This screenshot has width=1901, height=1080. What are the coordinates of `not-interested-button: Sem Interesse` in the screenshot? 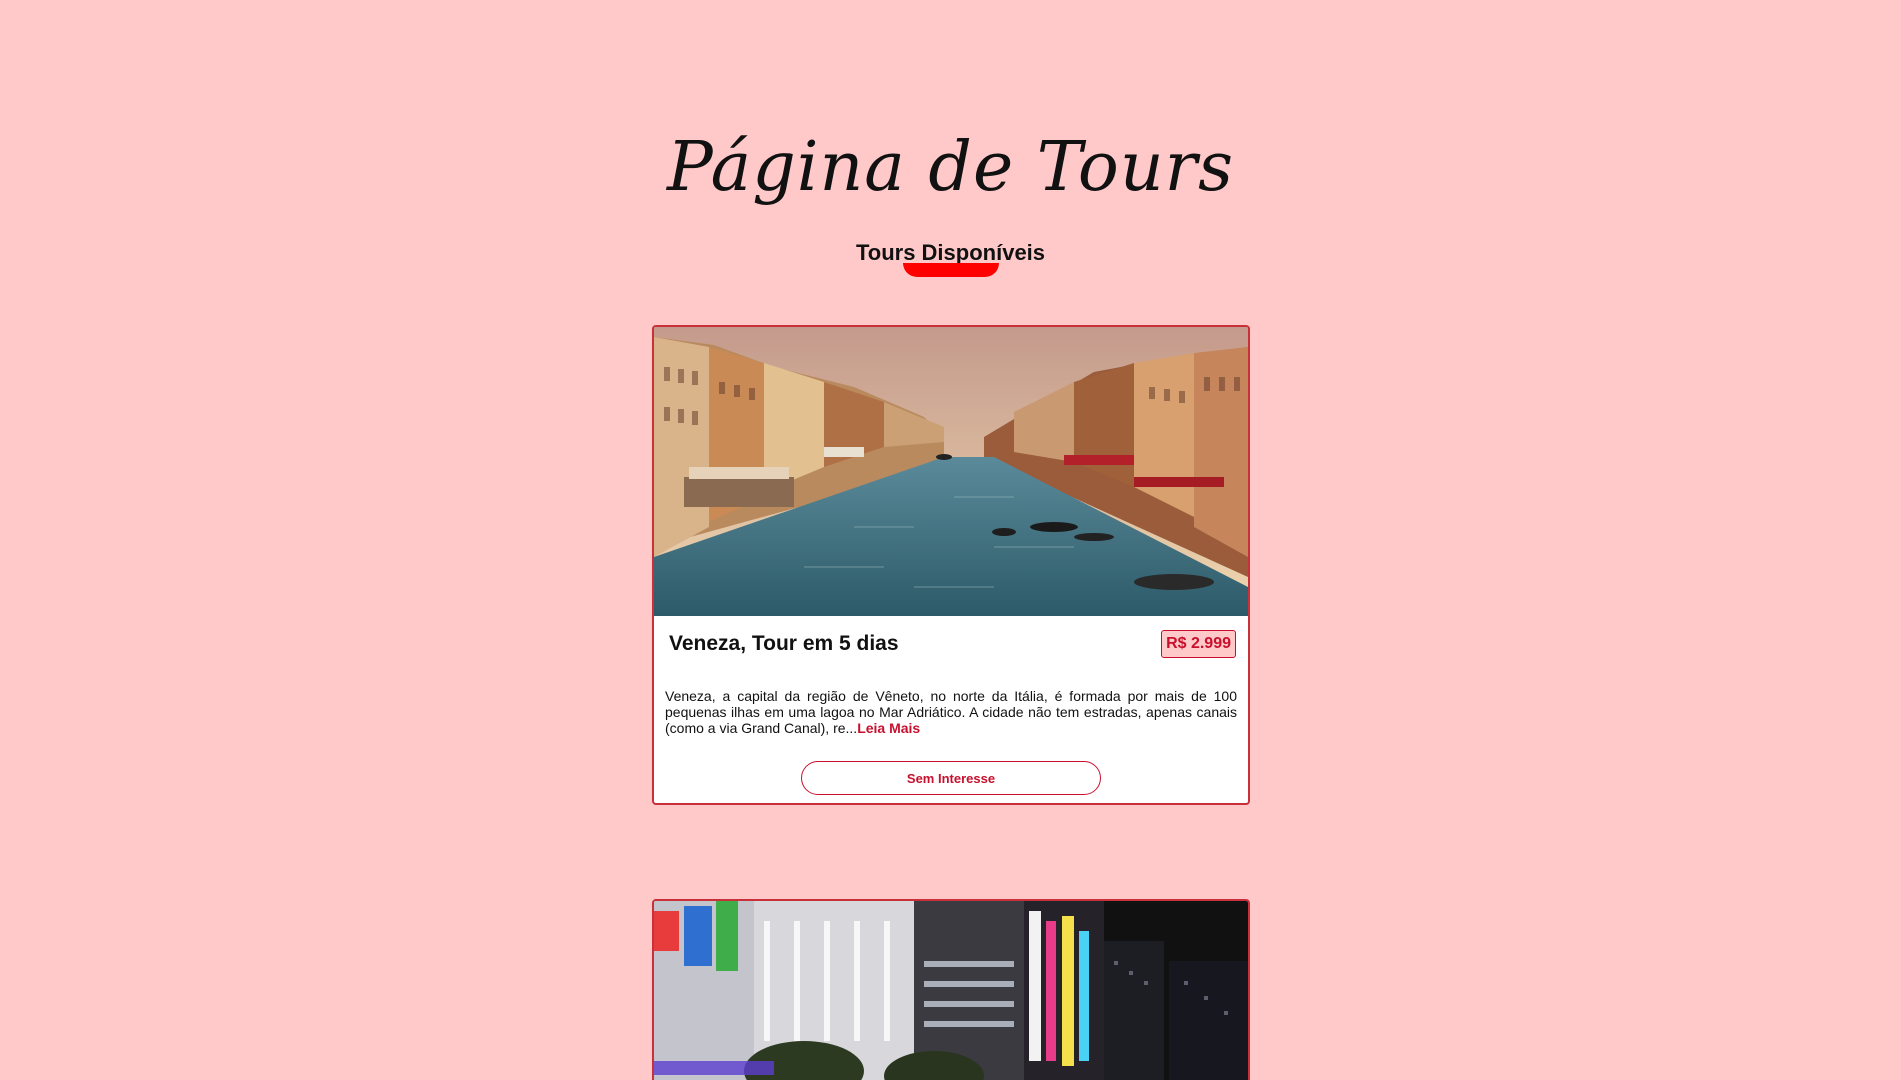 It's located at (951, 778).